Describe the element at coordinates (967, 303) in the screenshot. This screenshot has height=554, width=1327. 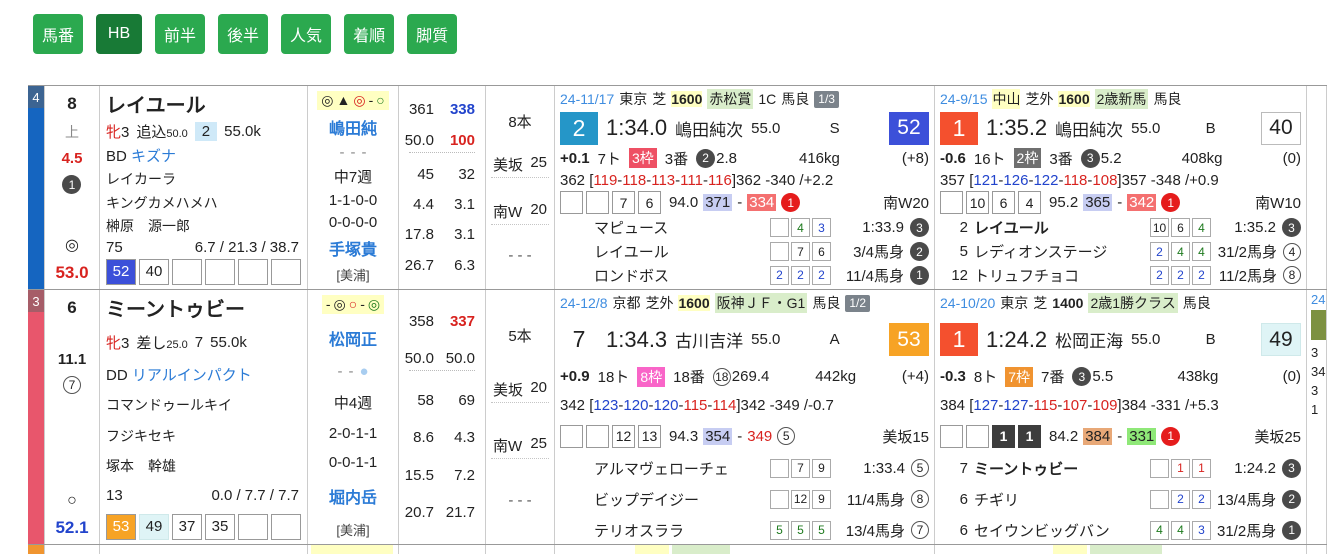
I see `race-date-link: 24-10/20` at that location.